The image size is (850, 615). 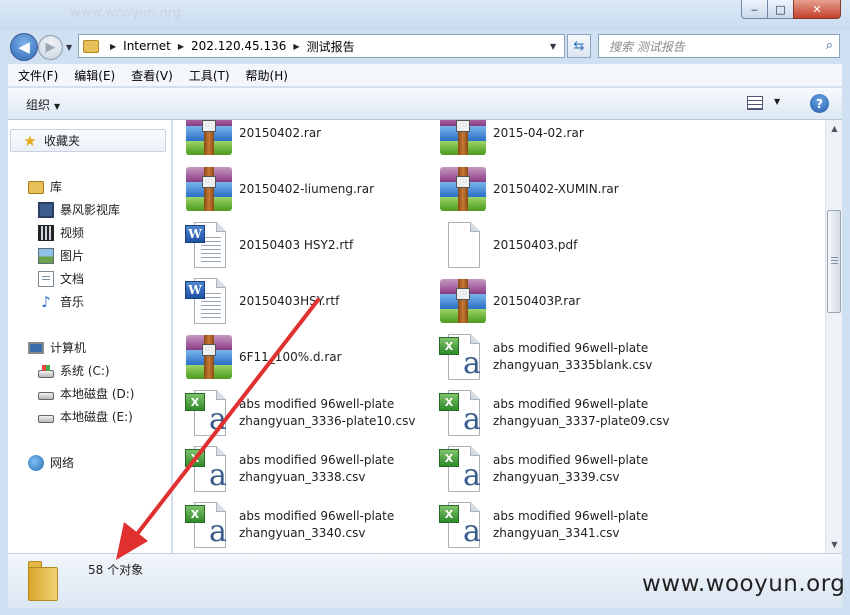 I want to click on watermark: www.wooyun.org, so click(x=744, y=584).